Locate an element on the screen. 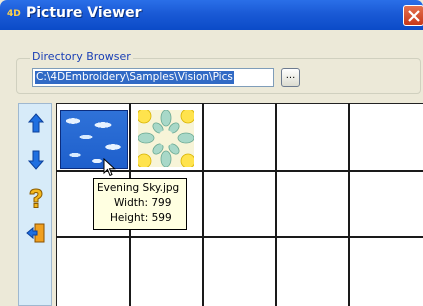 The width and height of the screenshot is (423, 306). flowers-image is located at coordinates (166, 138).